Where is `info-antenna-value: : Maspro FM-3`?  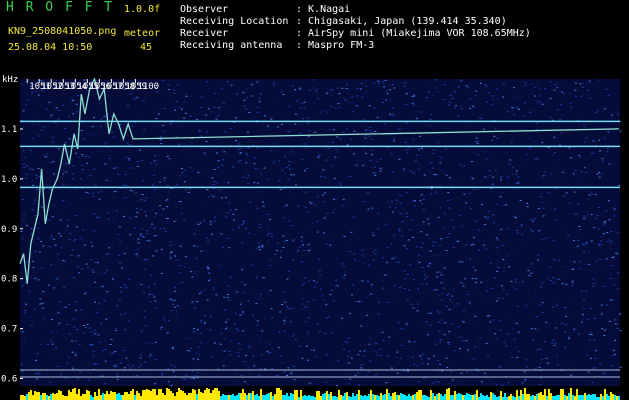 info-antenna-value: : Maspro FM-3 is located at coordinates (335, 45).